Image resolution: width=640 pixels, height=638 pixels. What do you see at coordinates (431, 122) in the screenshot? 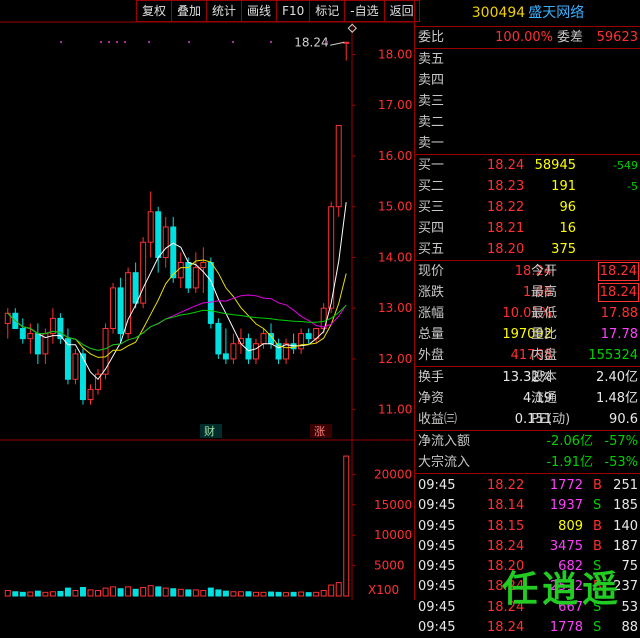
I see `ask-label: 卖二` at bounding box center [431, 122].